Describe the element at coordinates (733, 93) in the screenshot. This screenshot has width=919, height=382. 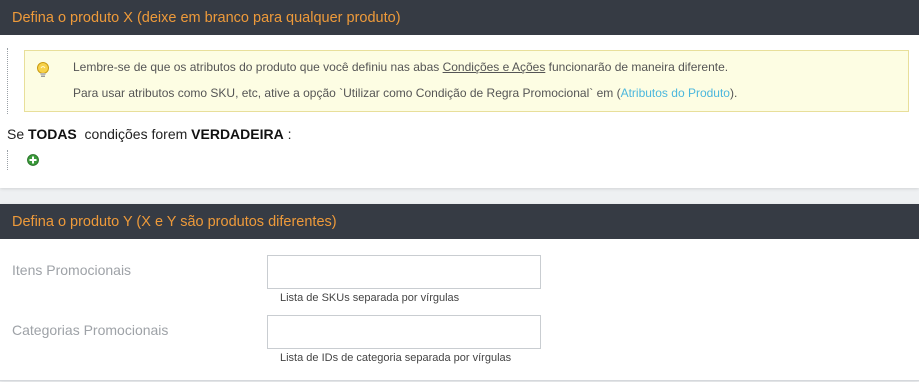
I see `notice-line-2-suffix: ).` at that location.